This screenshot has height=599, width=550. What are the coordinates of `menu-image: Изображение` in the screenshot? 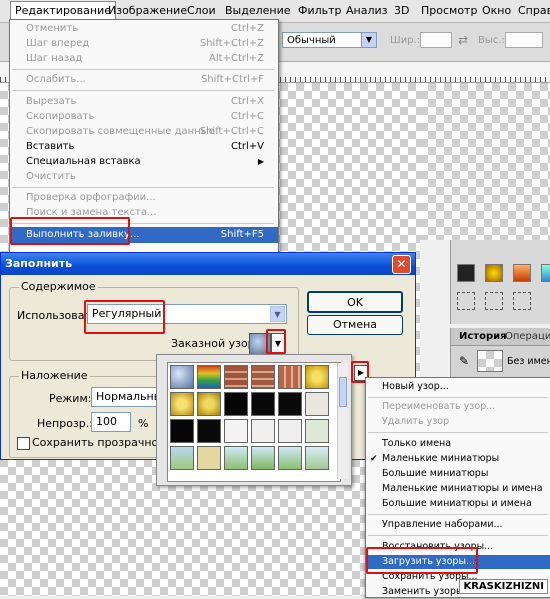 It's located at (147, 10).